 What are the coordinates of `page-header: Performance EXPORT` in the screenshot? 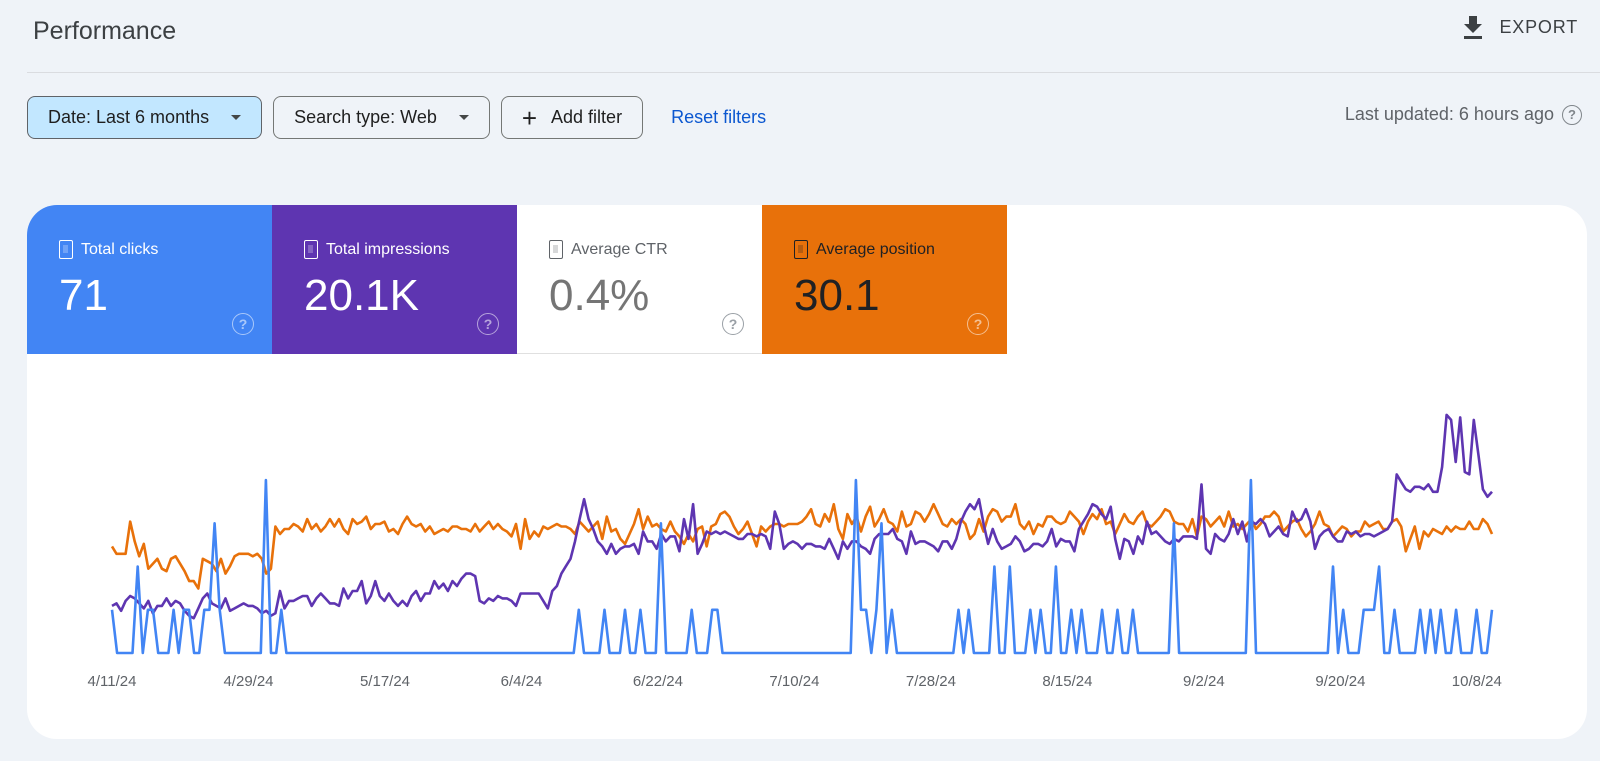 It's located at (800, 37).